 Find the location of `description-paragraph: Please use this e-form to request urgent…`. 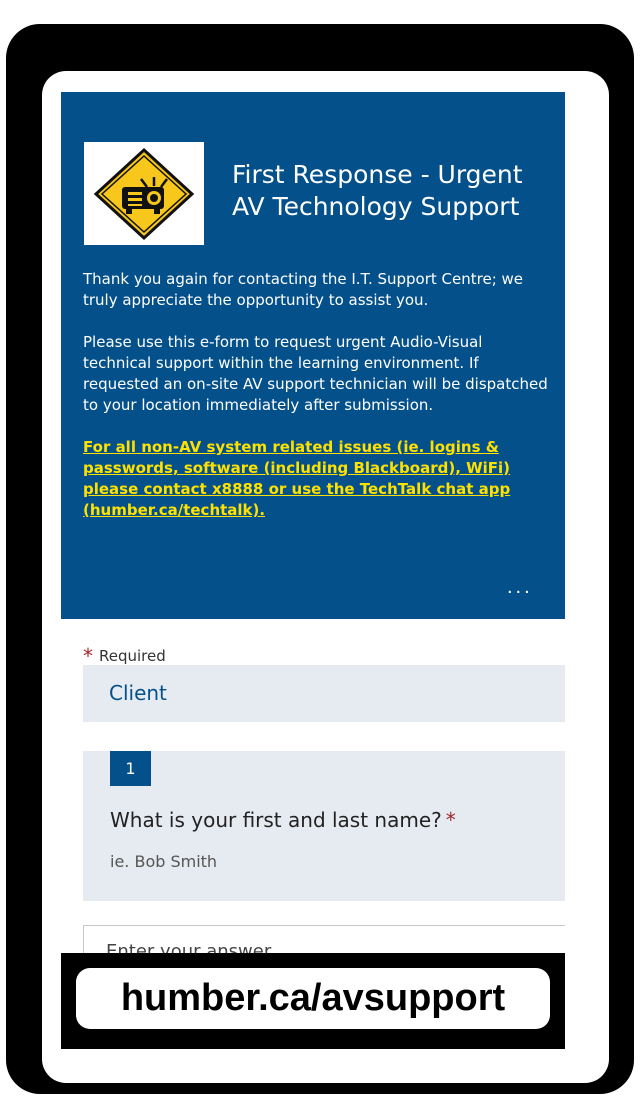

description-paragraph: Please use this e-form to request urgent… is located at coordinates (315, 373).